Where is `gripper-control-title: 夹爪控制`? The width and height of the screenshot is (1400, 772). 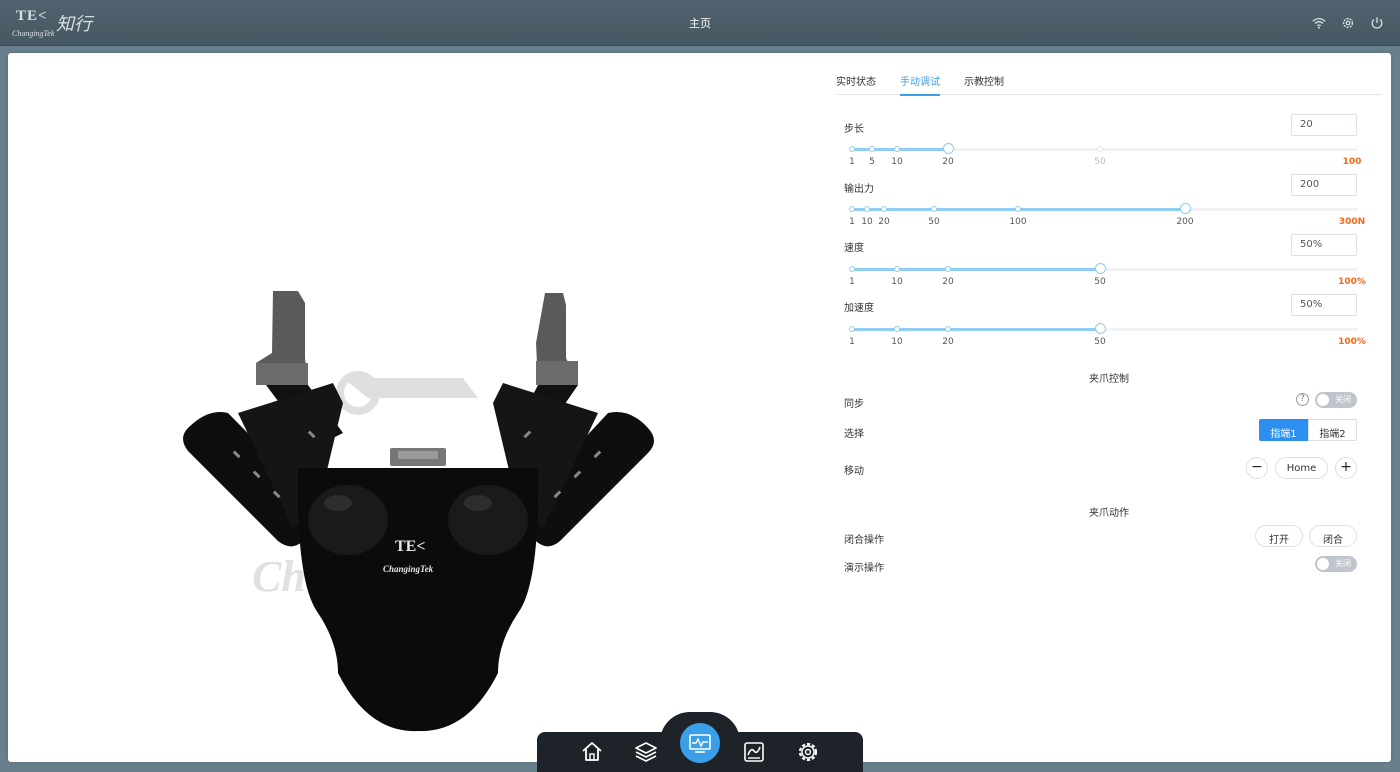 gripper-control-title: 夹爪控制 is located at coordinates (1109, 379).